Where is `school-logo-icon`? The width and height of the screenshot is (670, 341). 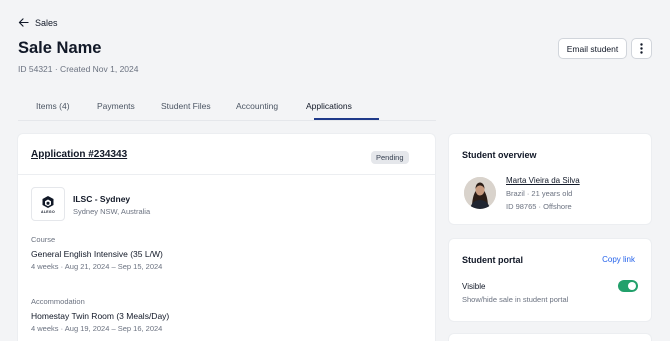
school-logo-icon is located at coordinates (48, 201).